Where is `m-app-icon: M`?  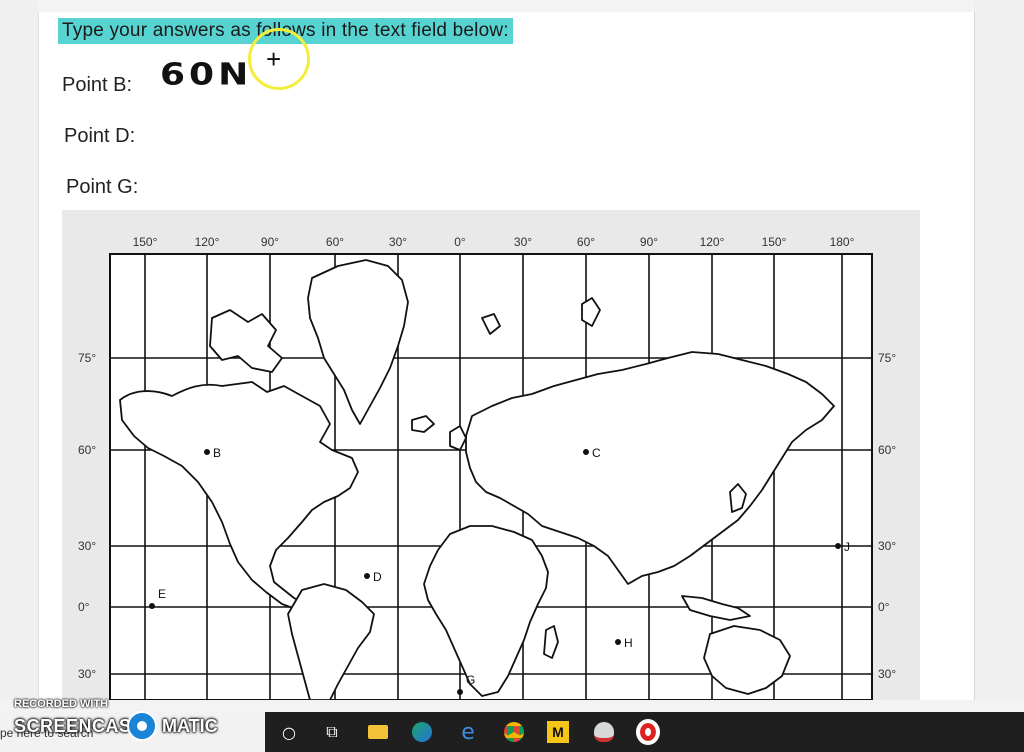
m-app-icon: M is located at coordinates (558, 732).